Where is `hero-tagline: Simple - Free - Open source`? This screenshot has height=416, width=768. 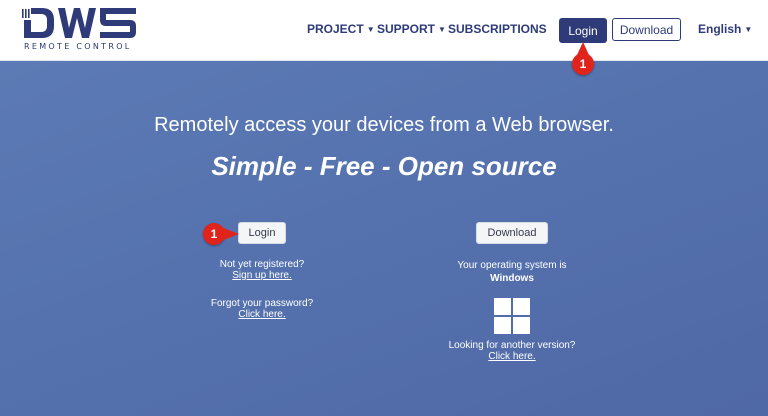
hero-tagline: Simple - Free - Open source is located at coordinates (384, 166).